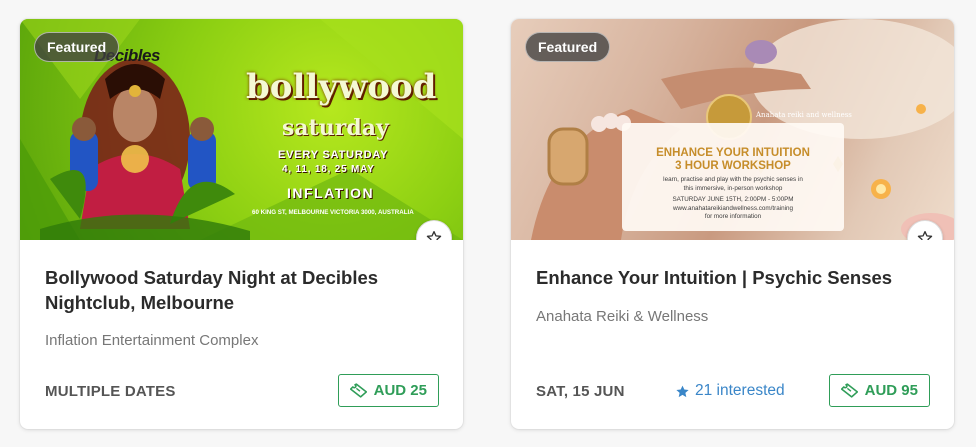  I want to click on poster-headline: bollywood, so click(341, 87).